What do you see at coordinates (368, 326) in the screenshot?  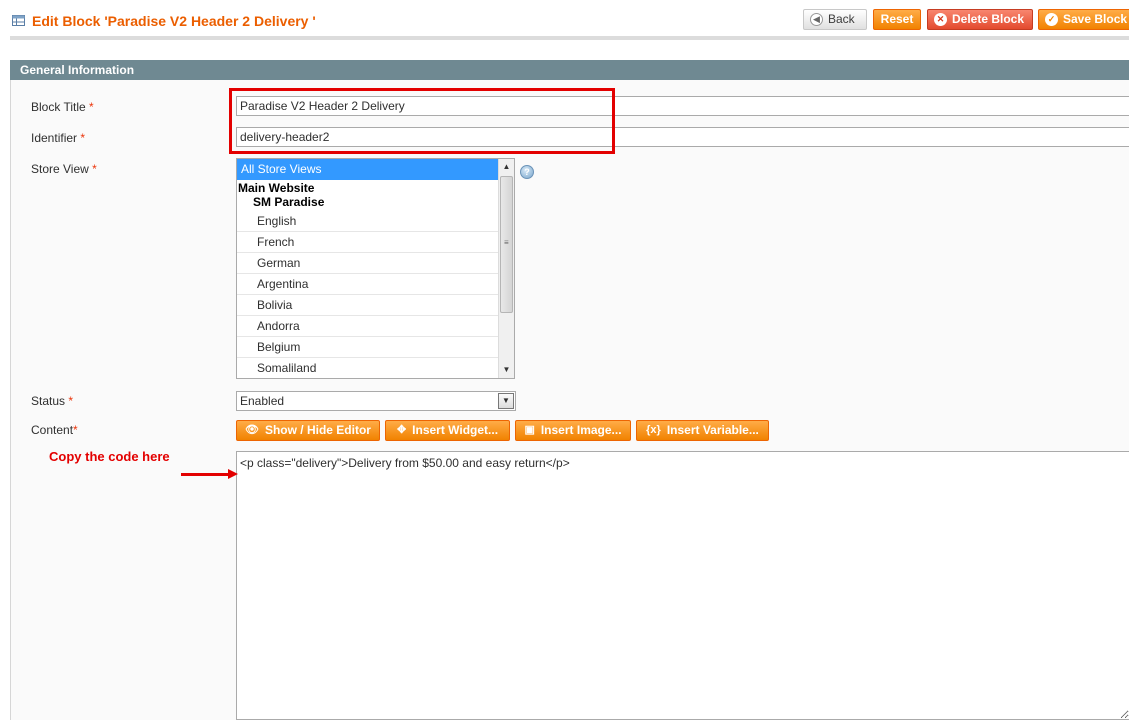 I see `store-option: Andorra` at bounding box center [368, 326].